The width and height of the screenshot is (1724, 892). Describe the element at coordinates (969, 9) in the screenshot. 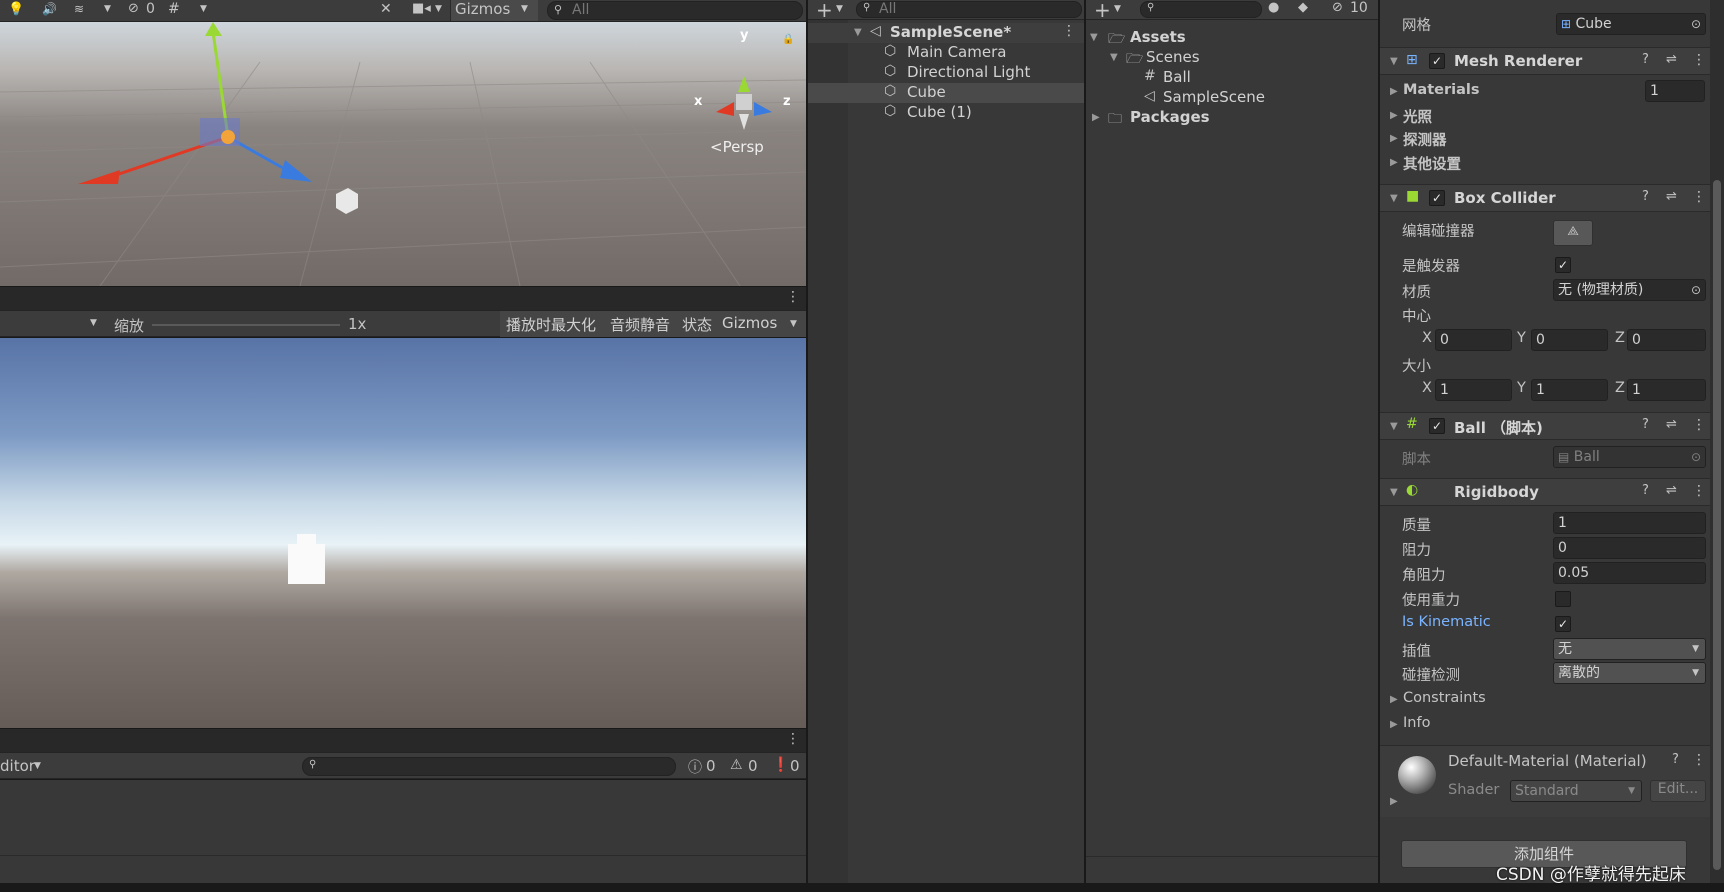

I see `hierarchy-search-input: ⚲ All` at that location.